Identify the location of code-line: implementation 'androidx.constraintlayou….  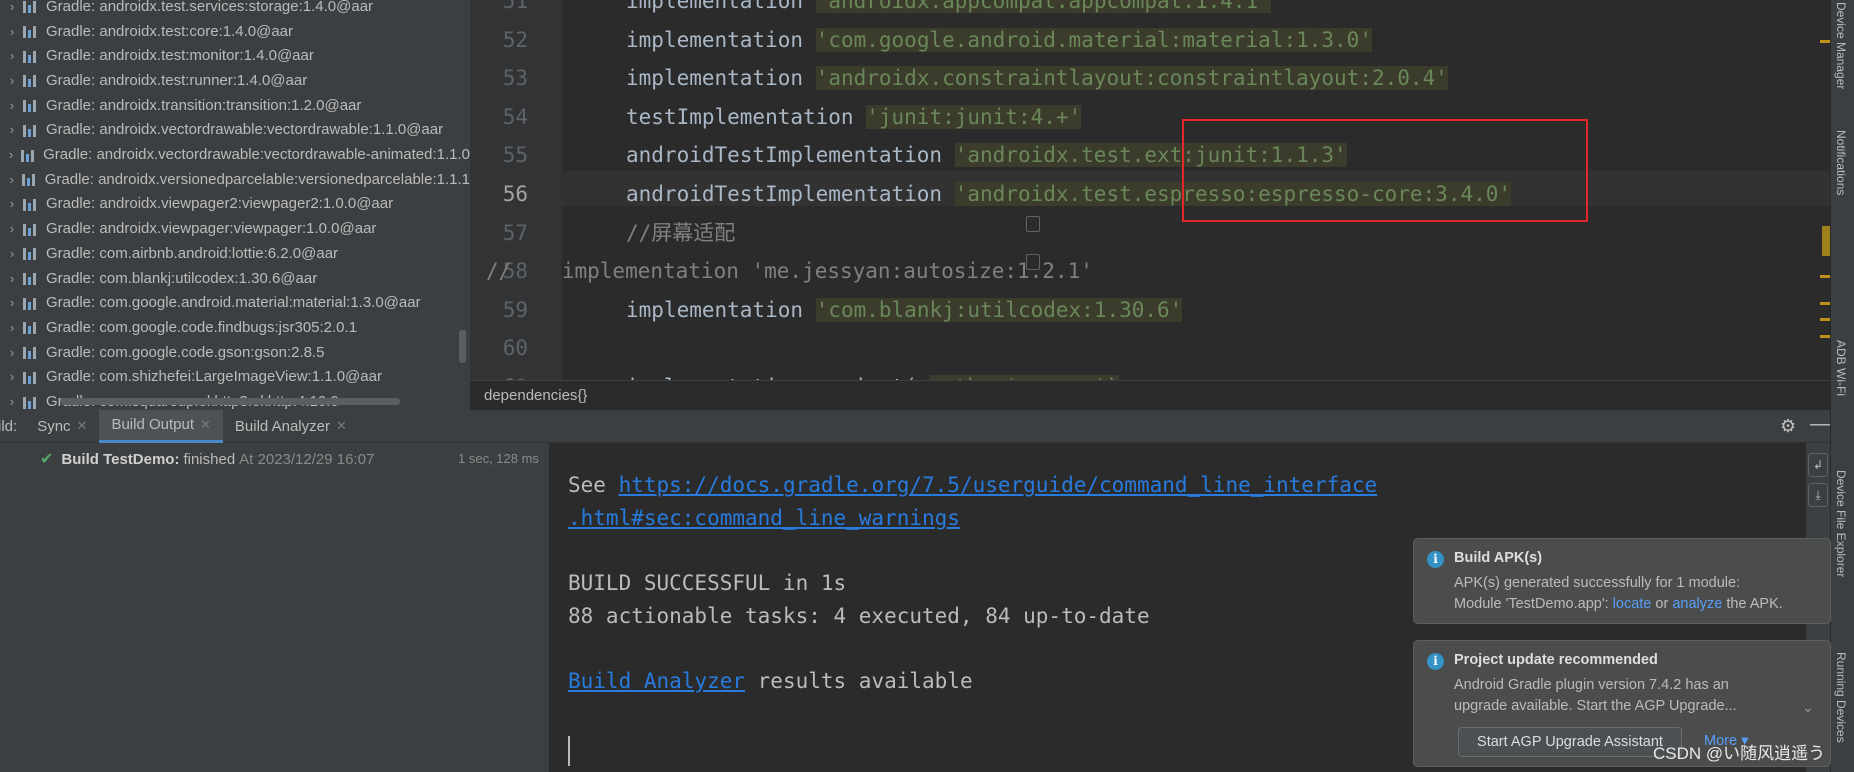
(1037, 78).